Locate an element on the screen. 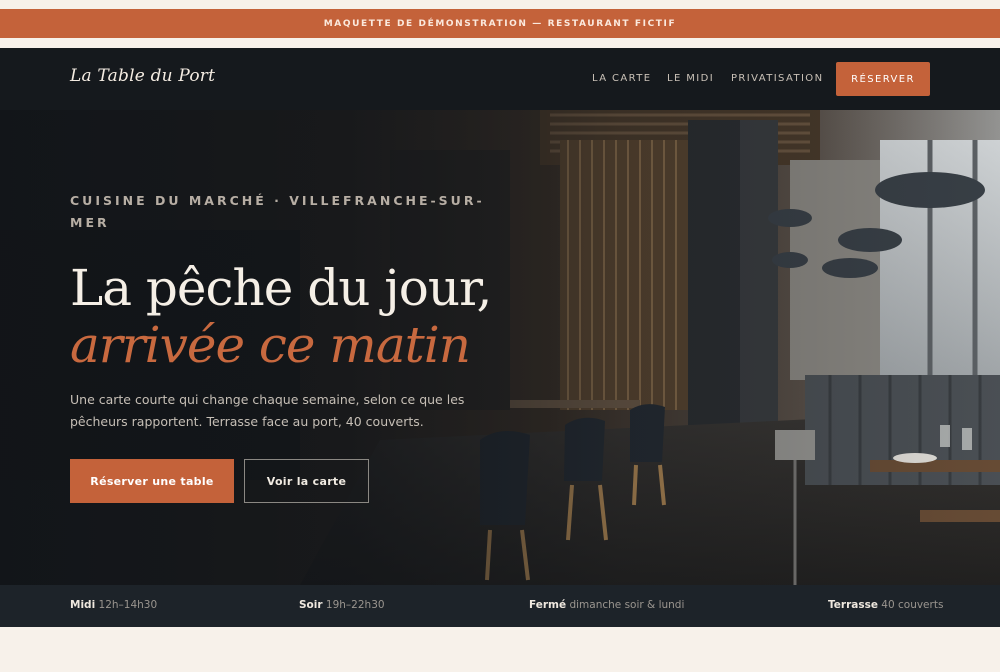 The width and height of the screenshot is (1000, 672). info-lunch-value: 12h–14h30 is located at coordinates (128, 605).